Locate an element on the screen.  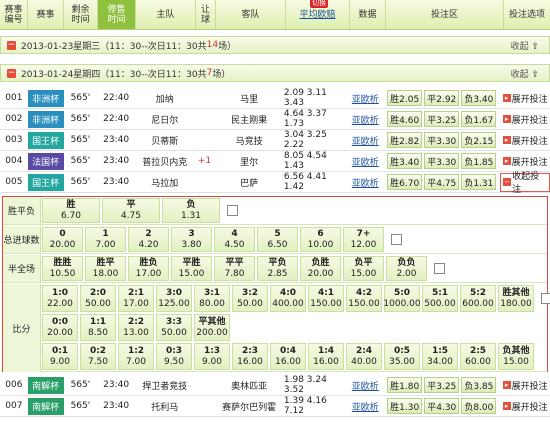
home-team: 马拉加 is located at coordinates (165, 182).